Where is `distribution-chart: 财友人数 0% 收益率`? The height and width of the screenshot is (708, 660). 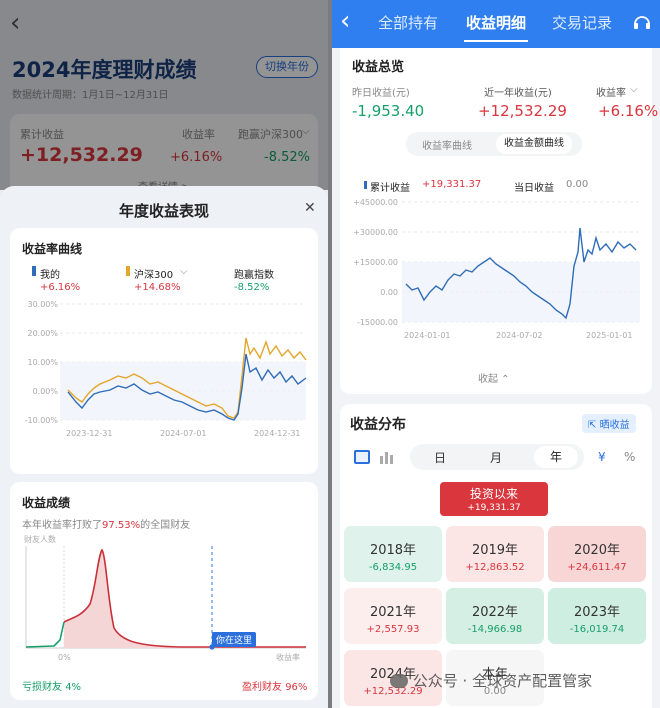
distribution-chart: 财友人数 0% 收益率 is located at coordinates (165, 598).